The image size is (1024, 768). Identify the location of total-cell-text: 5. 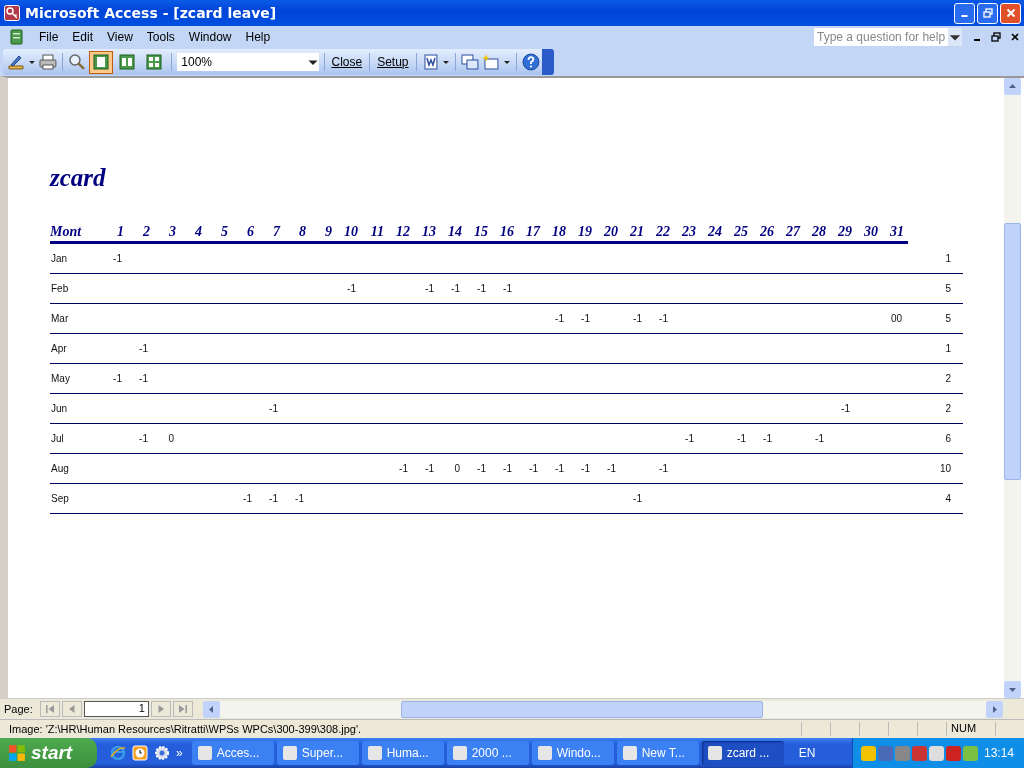
(948, 318).